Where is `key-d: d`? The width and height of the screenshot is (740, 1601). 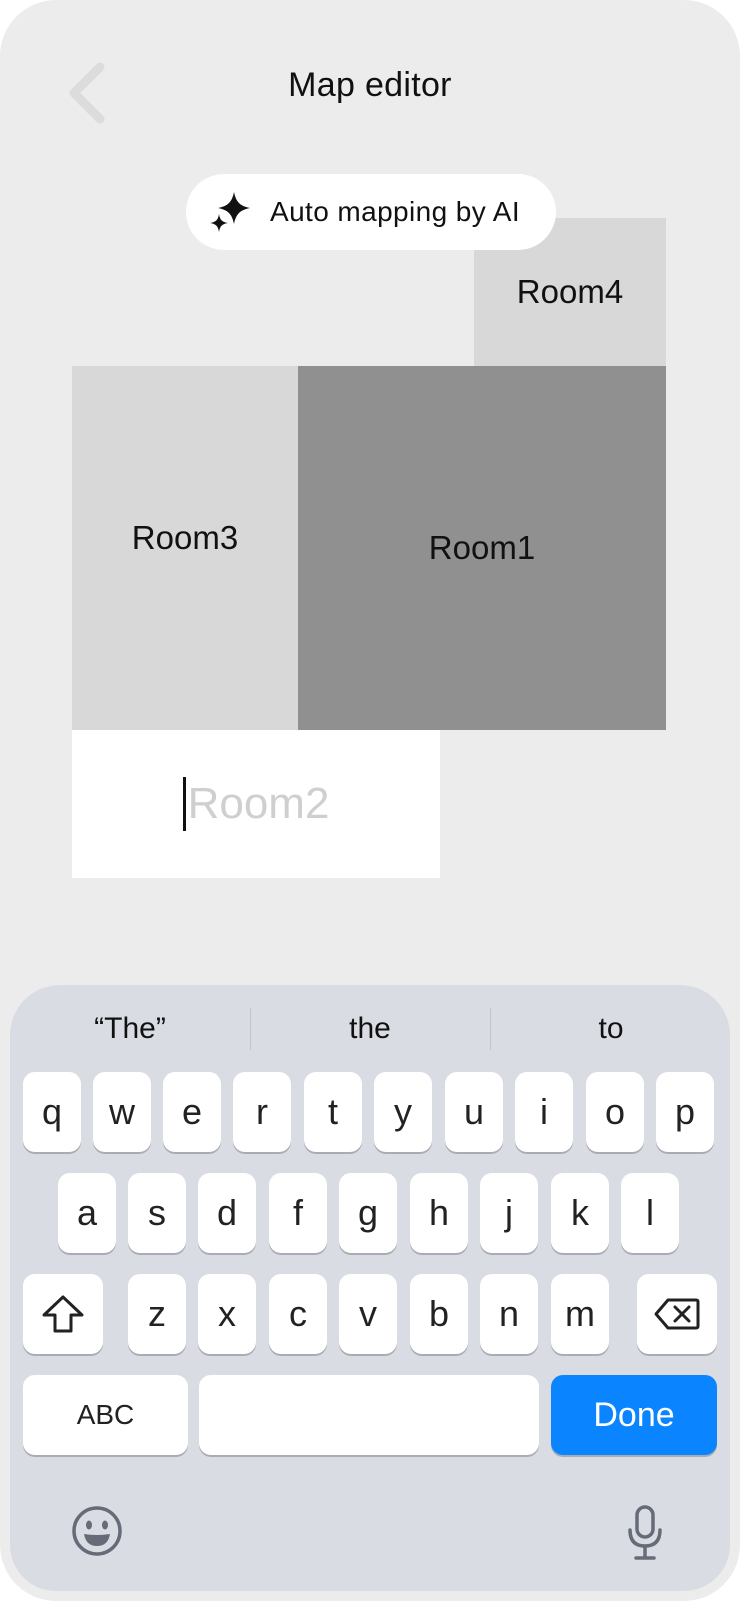
key-d: d is located at coordinates (227, 1213).